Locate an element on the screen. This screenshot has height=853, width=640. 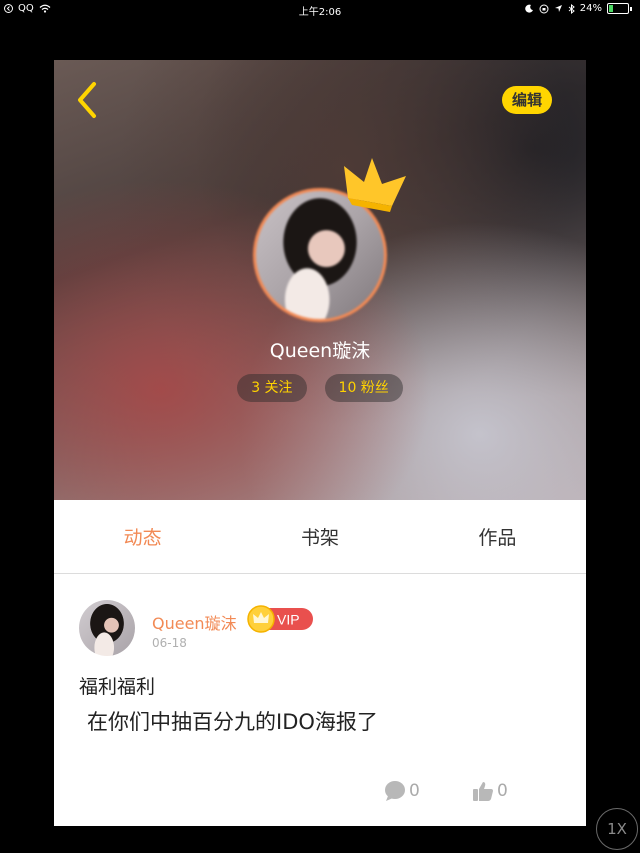
post-author-name: Queen璇沫 is located at coordinates (194, 622).